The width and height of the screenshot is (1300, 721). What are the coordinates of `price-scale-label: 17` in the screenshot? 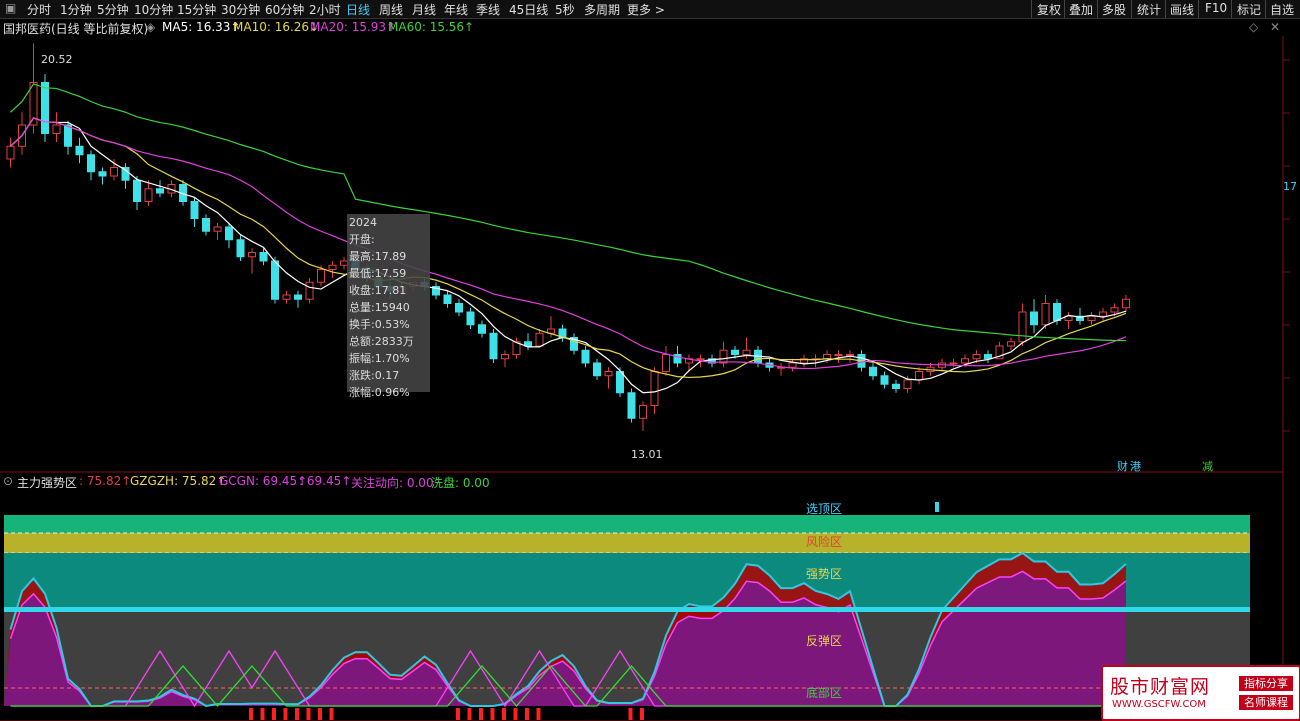 It's located at (1290, 186).